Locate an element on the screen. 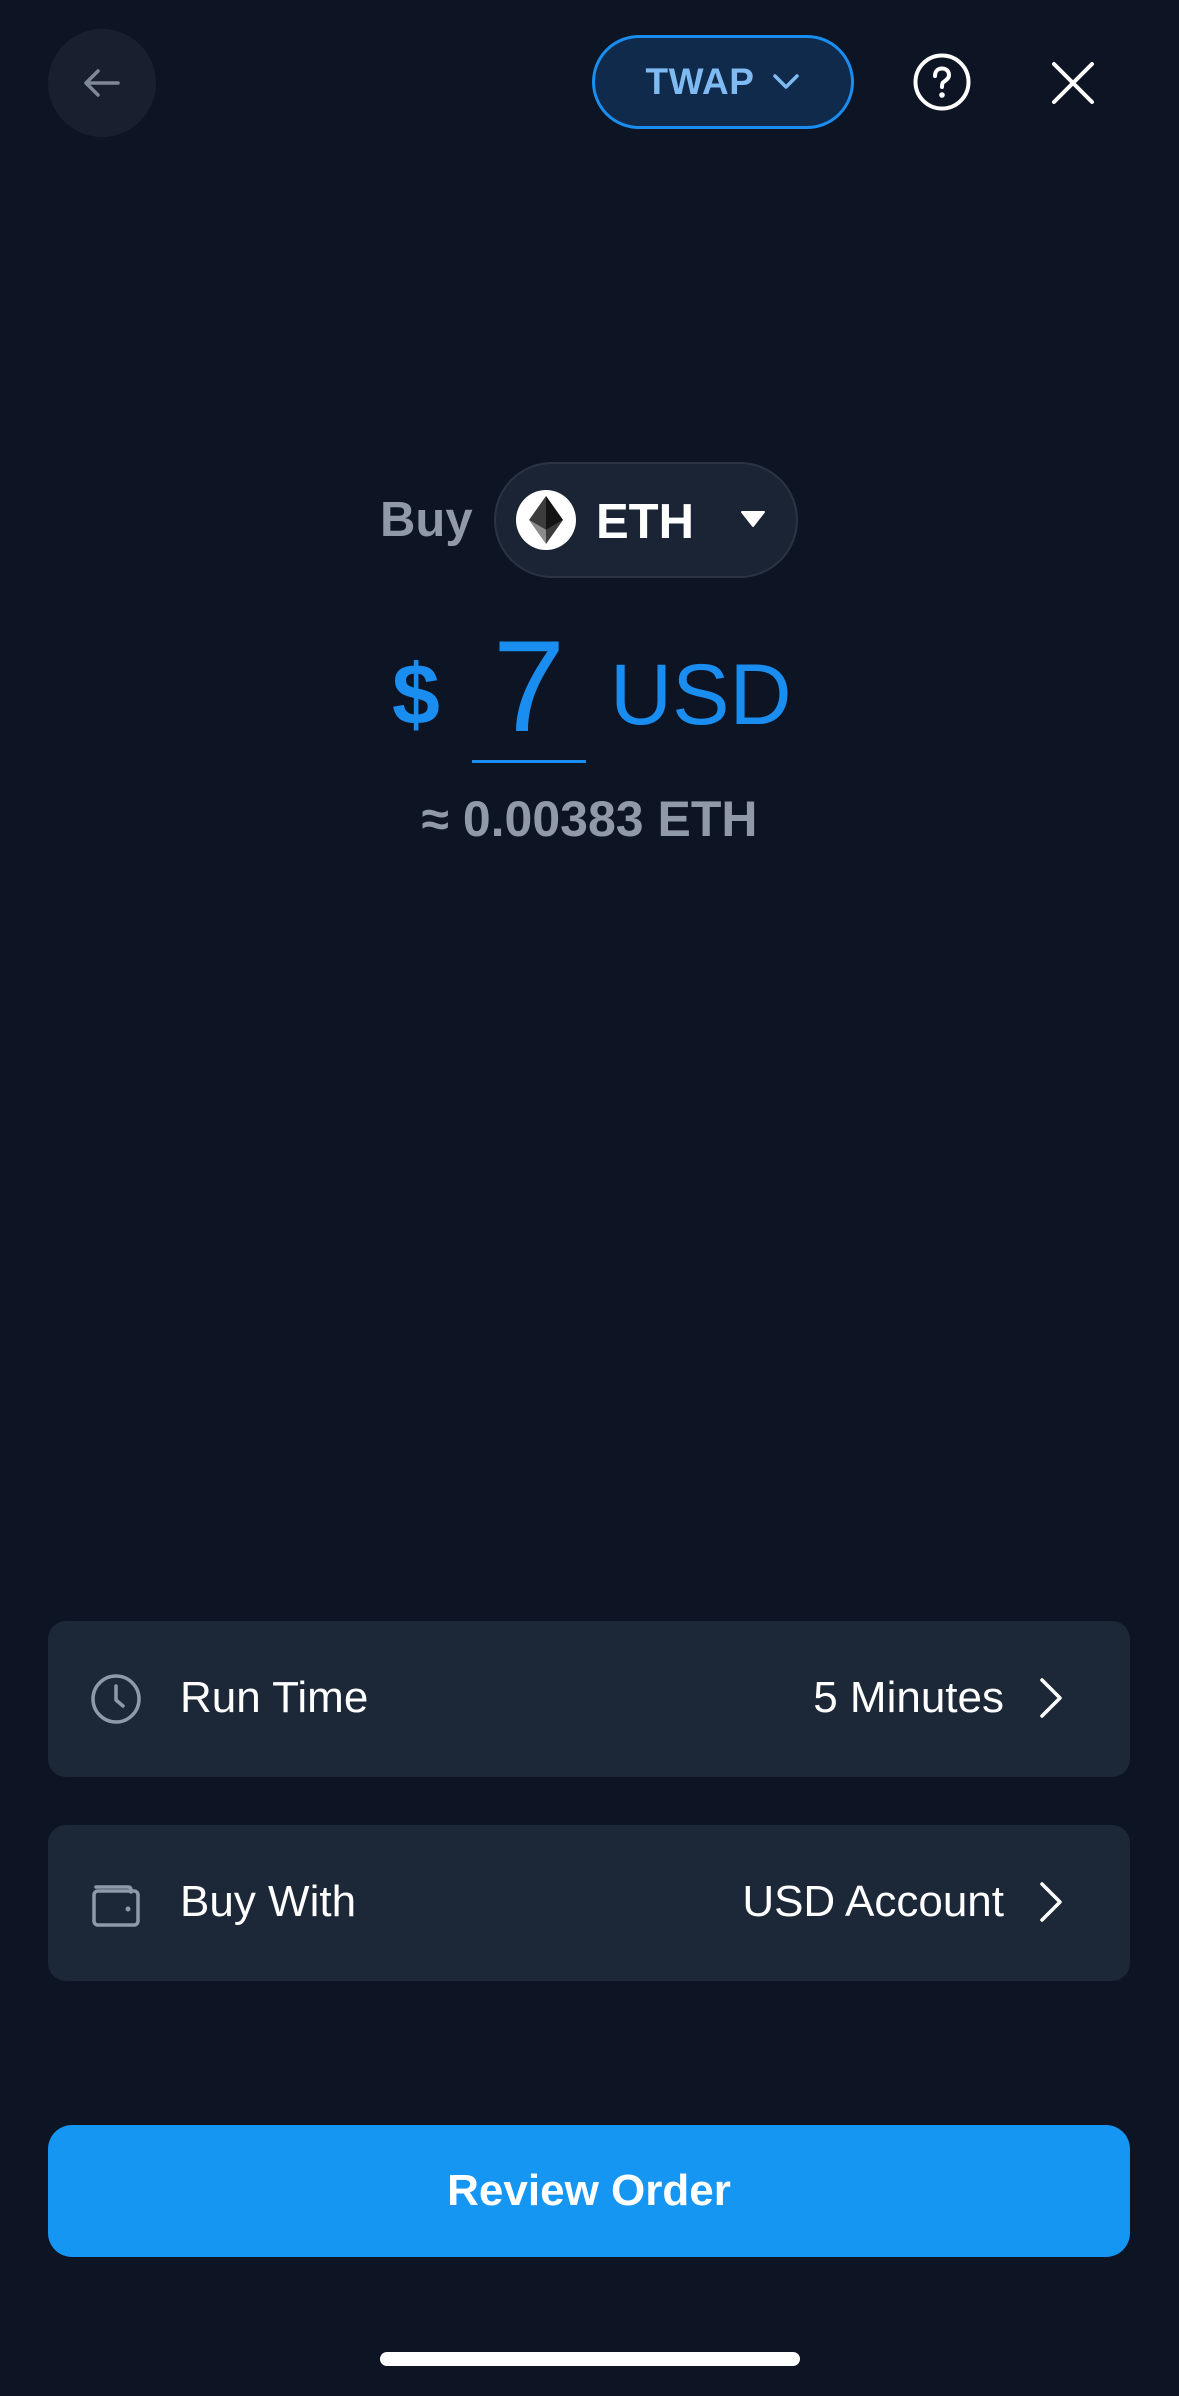 The width and height of the screenshot is (1179, 2396). order-type-label: TWAP is located at coordinates (700, 81).